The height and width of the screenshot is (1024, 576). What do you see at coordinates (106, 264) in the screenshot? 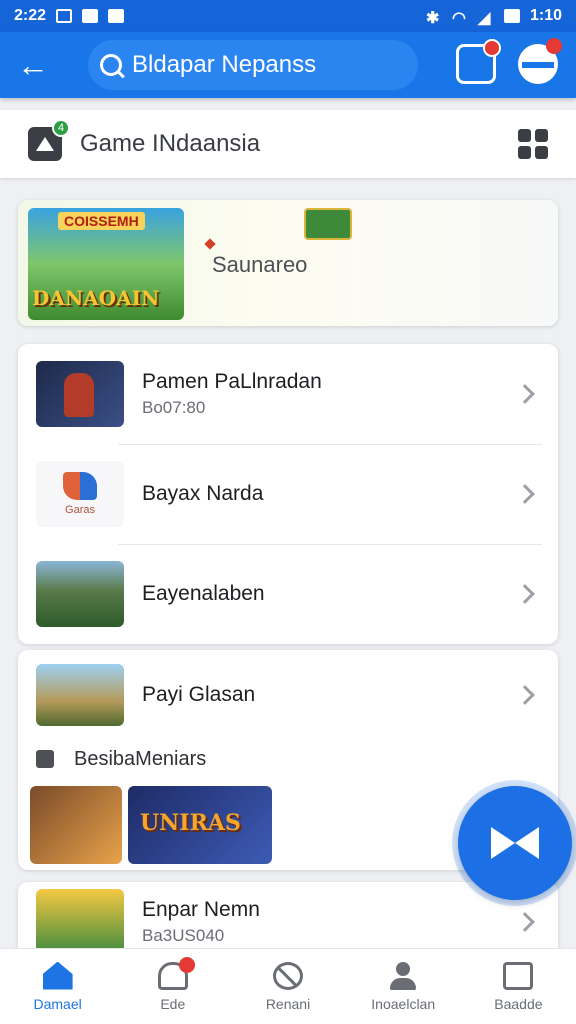
I see `banner-artwork: COISSEMH DANAOAIN` at bounding box center [106, 264].